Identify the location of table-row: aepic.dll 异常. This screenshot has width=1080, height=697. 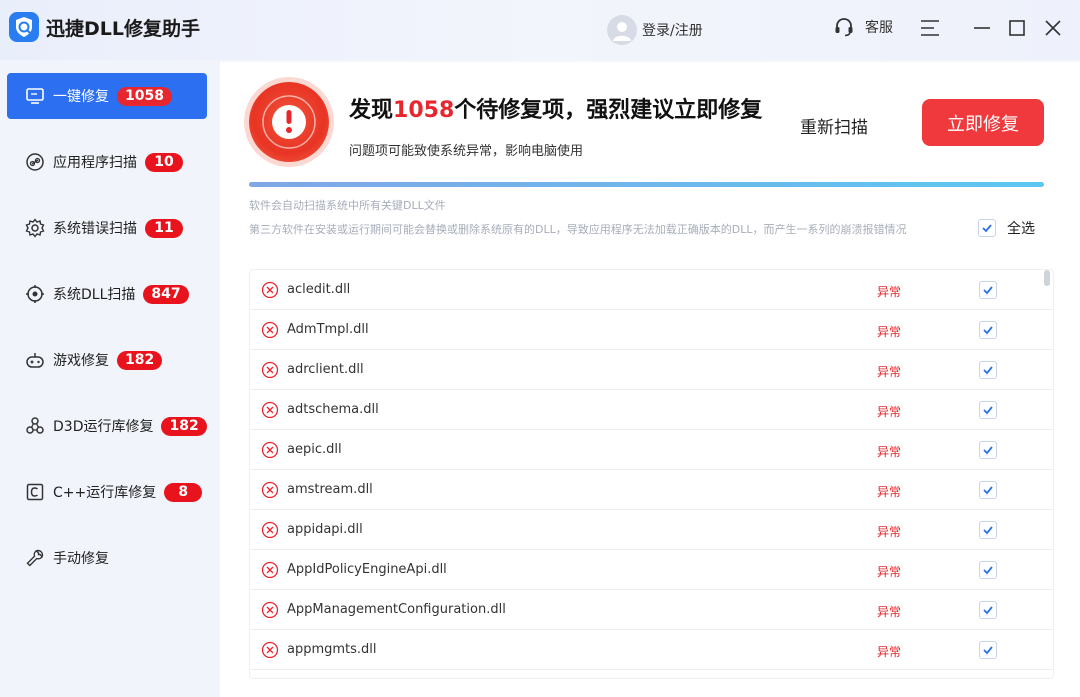
(651, 450).